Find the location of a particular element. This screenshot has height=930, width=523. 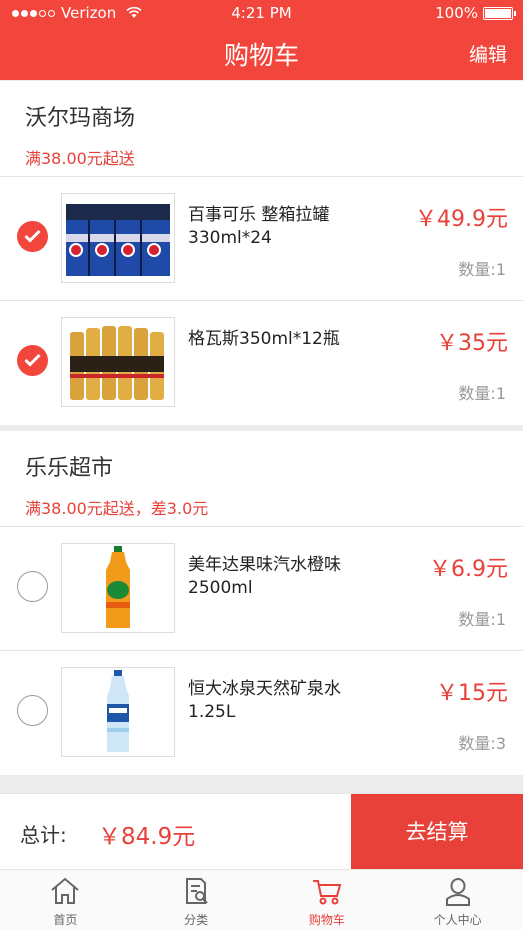

battery-icon is located at coordinates (499, 13).